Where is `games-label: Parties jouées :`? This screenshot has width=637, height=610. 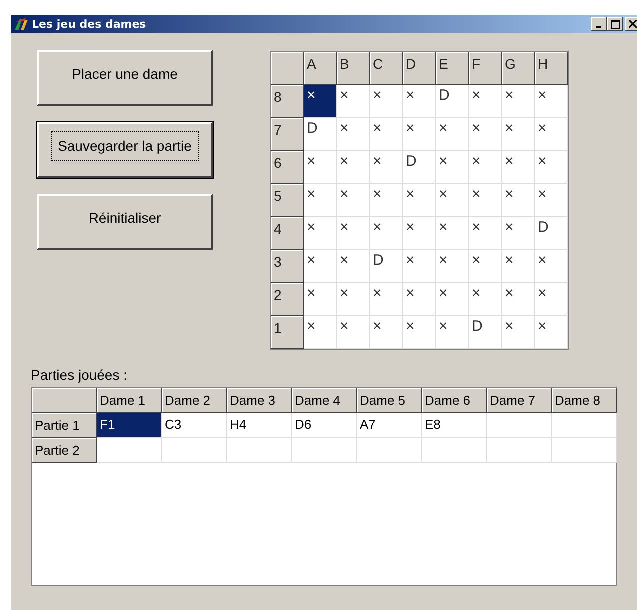 games-label: Parties jouées : is located at coordinates (79, 376).